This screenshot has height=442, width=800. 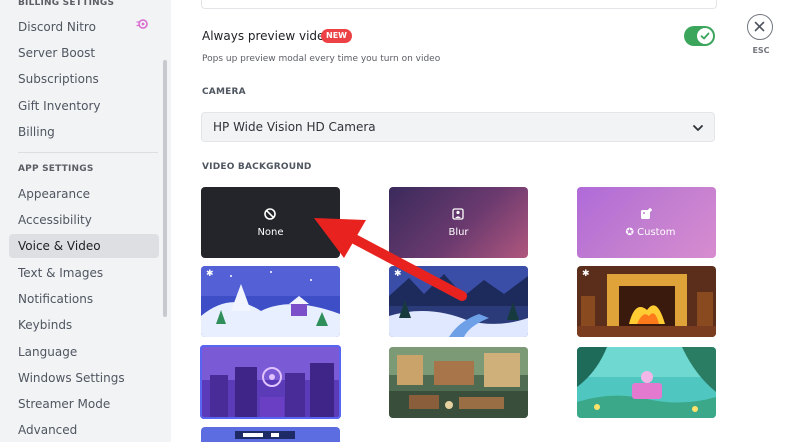 I want to click on game-room-scene, so click(x=458, y=382).